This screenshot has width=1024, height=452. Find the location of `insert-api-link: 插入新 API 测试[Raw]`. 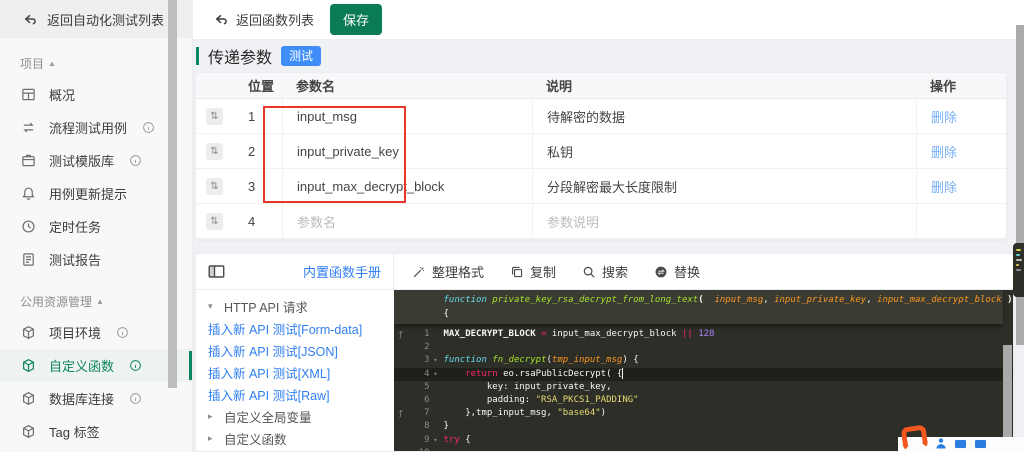

insert-api-link: 插入新 API 测试[Raw] is located at coordinates (295, 394).